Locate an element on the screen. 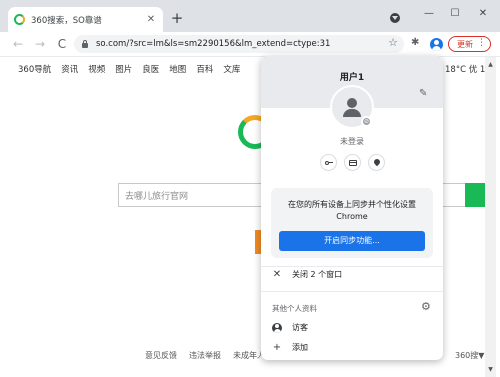 The image size is (500, 377). key-icon is located at coordinates (328, 162).